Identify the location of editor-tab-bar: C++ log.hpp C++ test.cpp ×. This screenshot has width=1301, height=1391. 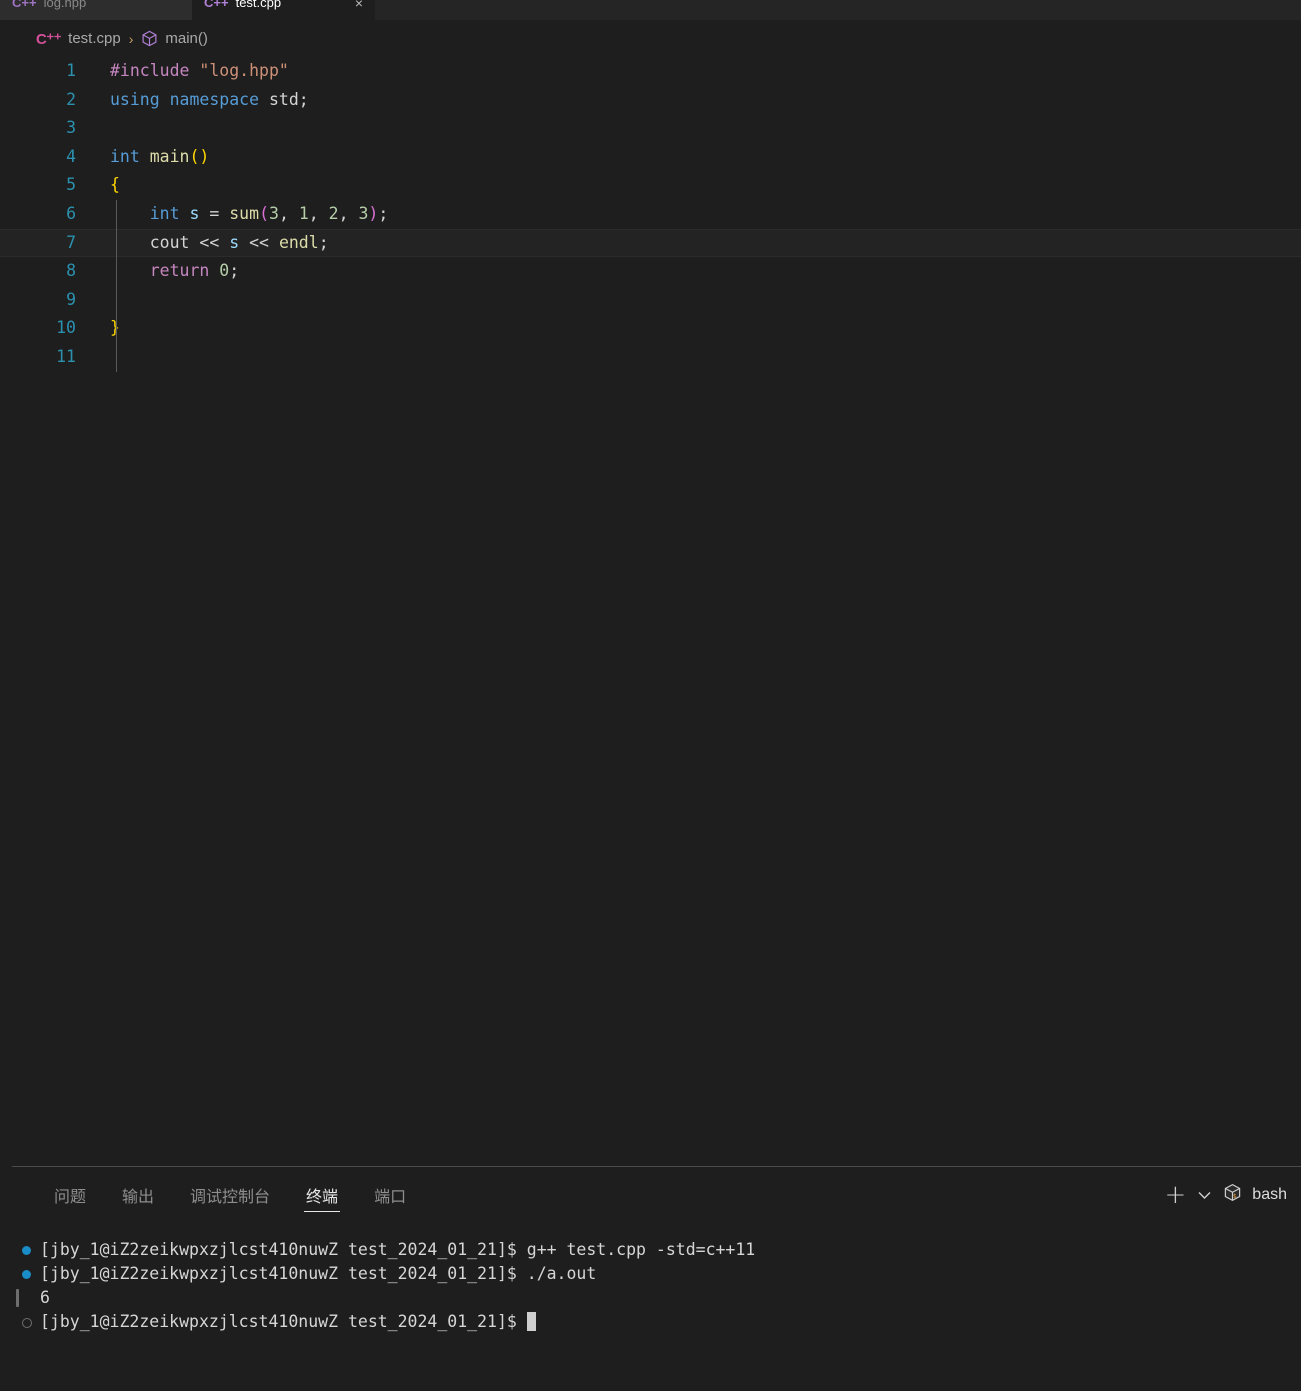
(650, 10).